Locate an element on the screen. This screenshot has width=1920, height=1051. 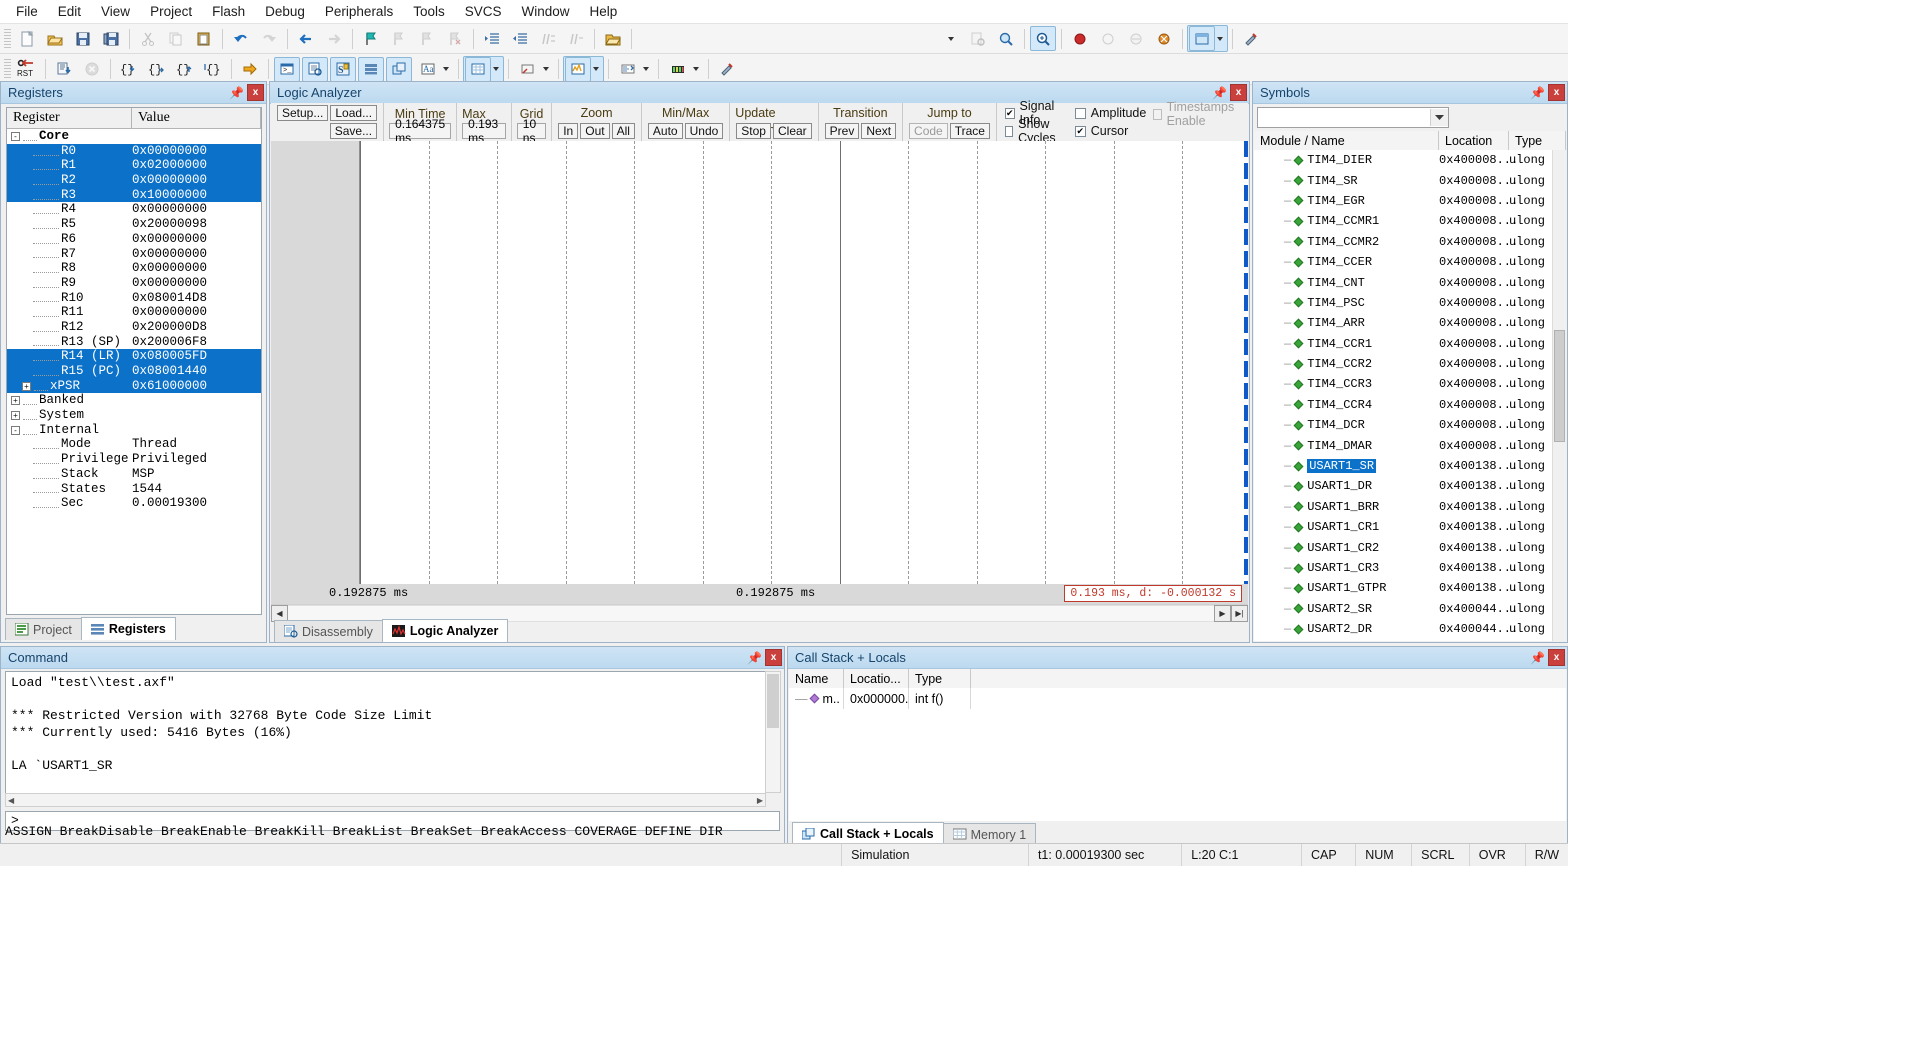
scroll-left-icon: ◀ is located at coordinates (11, 800).